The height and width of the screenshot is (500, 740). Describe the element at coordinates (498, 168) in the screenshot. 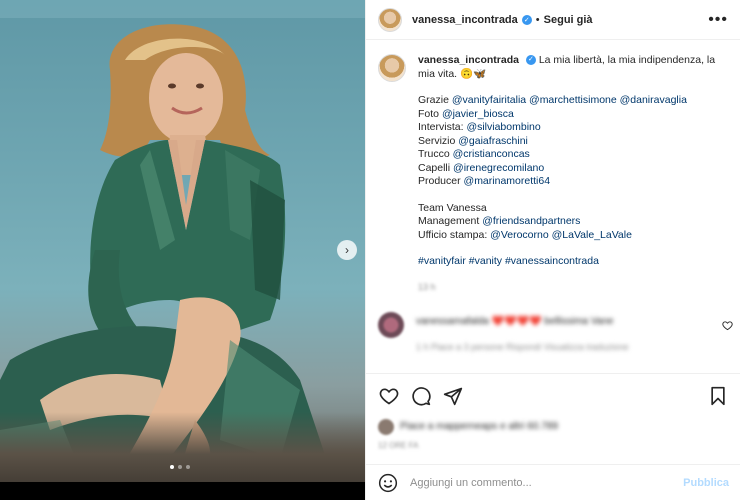

I see `mention-link: @irenegrecomilano` at that location.